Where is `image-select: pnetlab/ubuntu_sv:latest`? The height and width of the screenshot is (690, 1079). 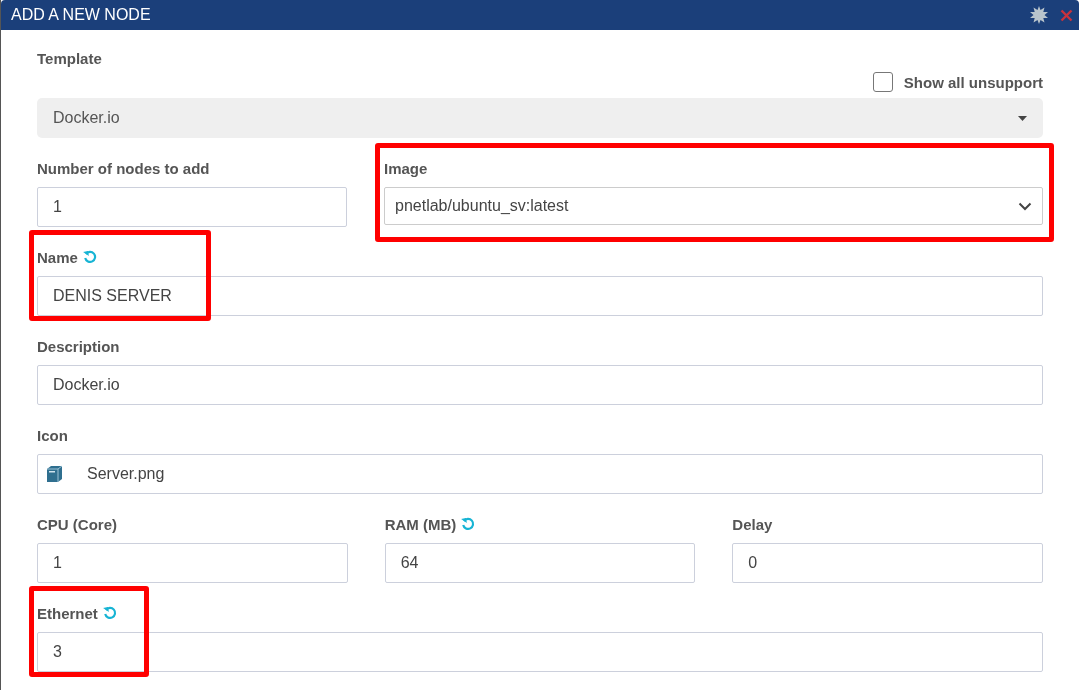 image-select: pnetlab/ubuntu_sv:latest is located at coordinates (713, 206).